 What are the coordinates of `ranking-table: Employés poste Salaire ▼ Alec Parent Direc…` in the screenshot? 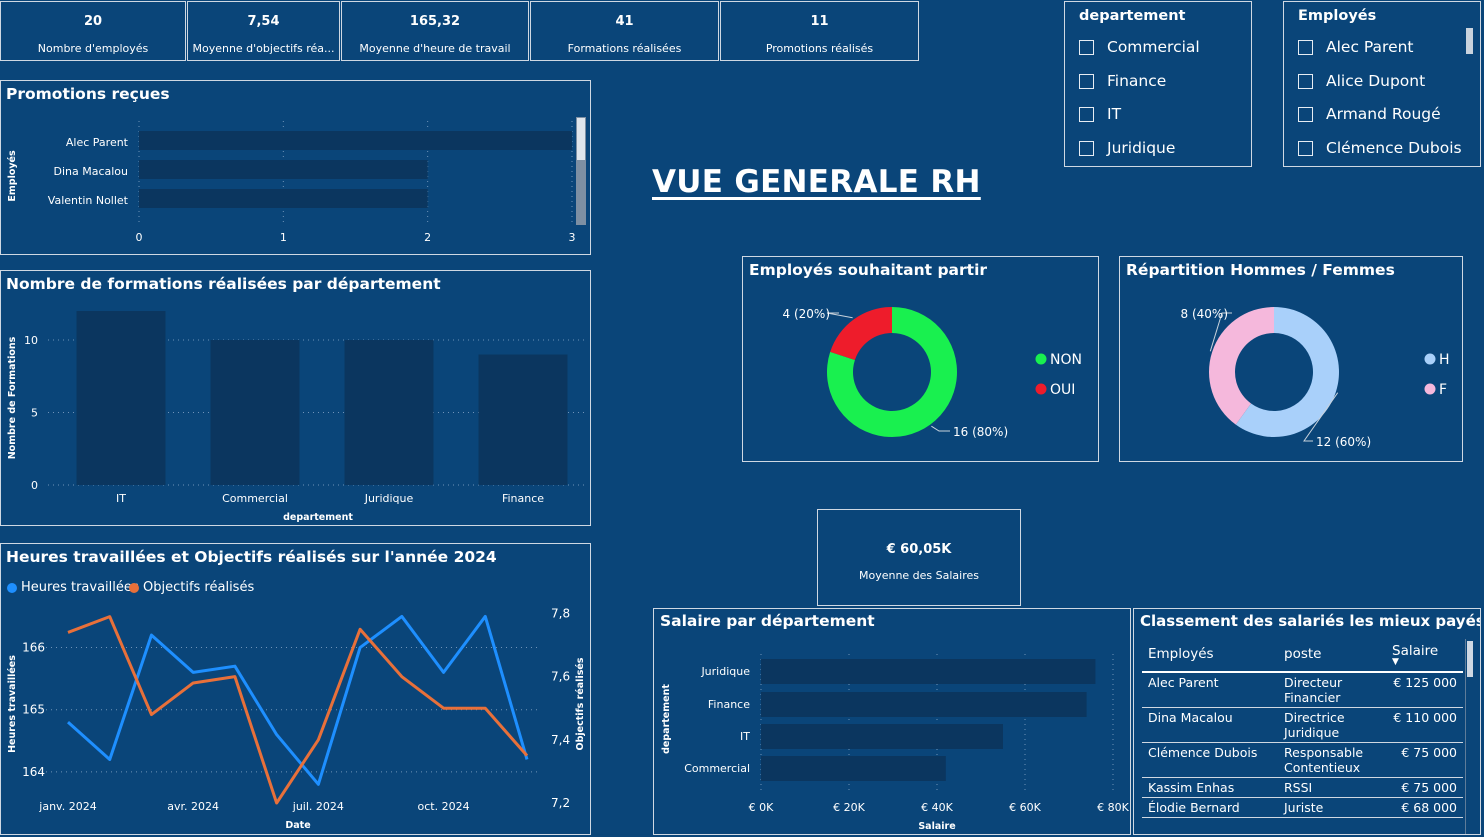 It's located at (1302, 728).